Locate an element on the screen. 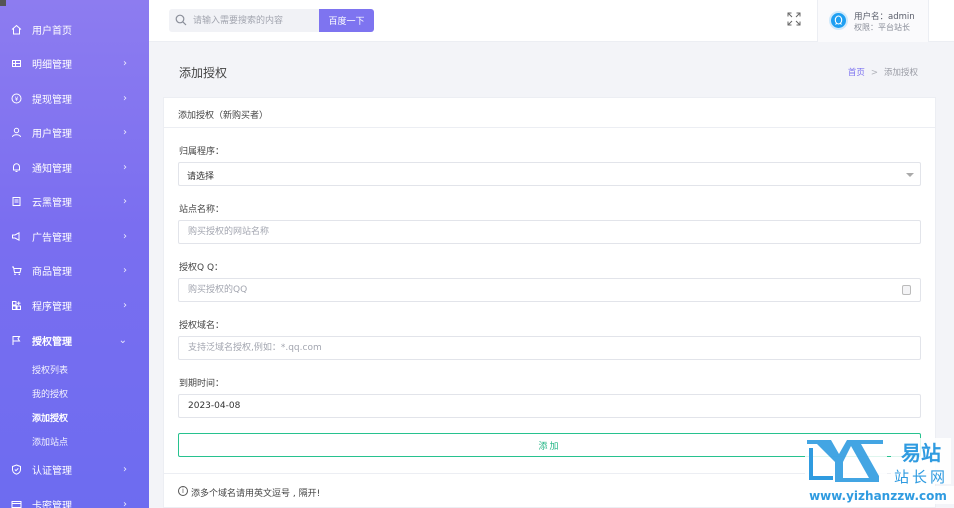  expire-date-input is located at coordinates (538, 406).